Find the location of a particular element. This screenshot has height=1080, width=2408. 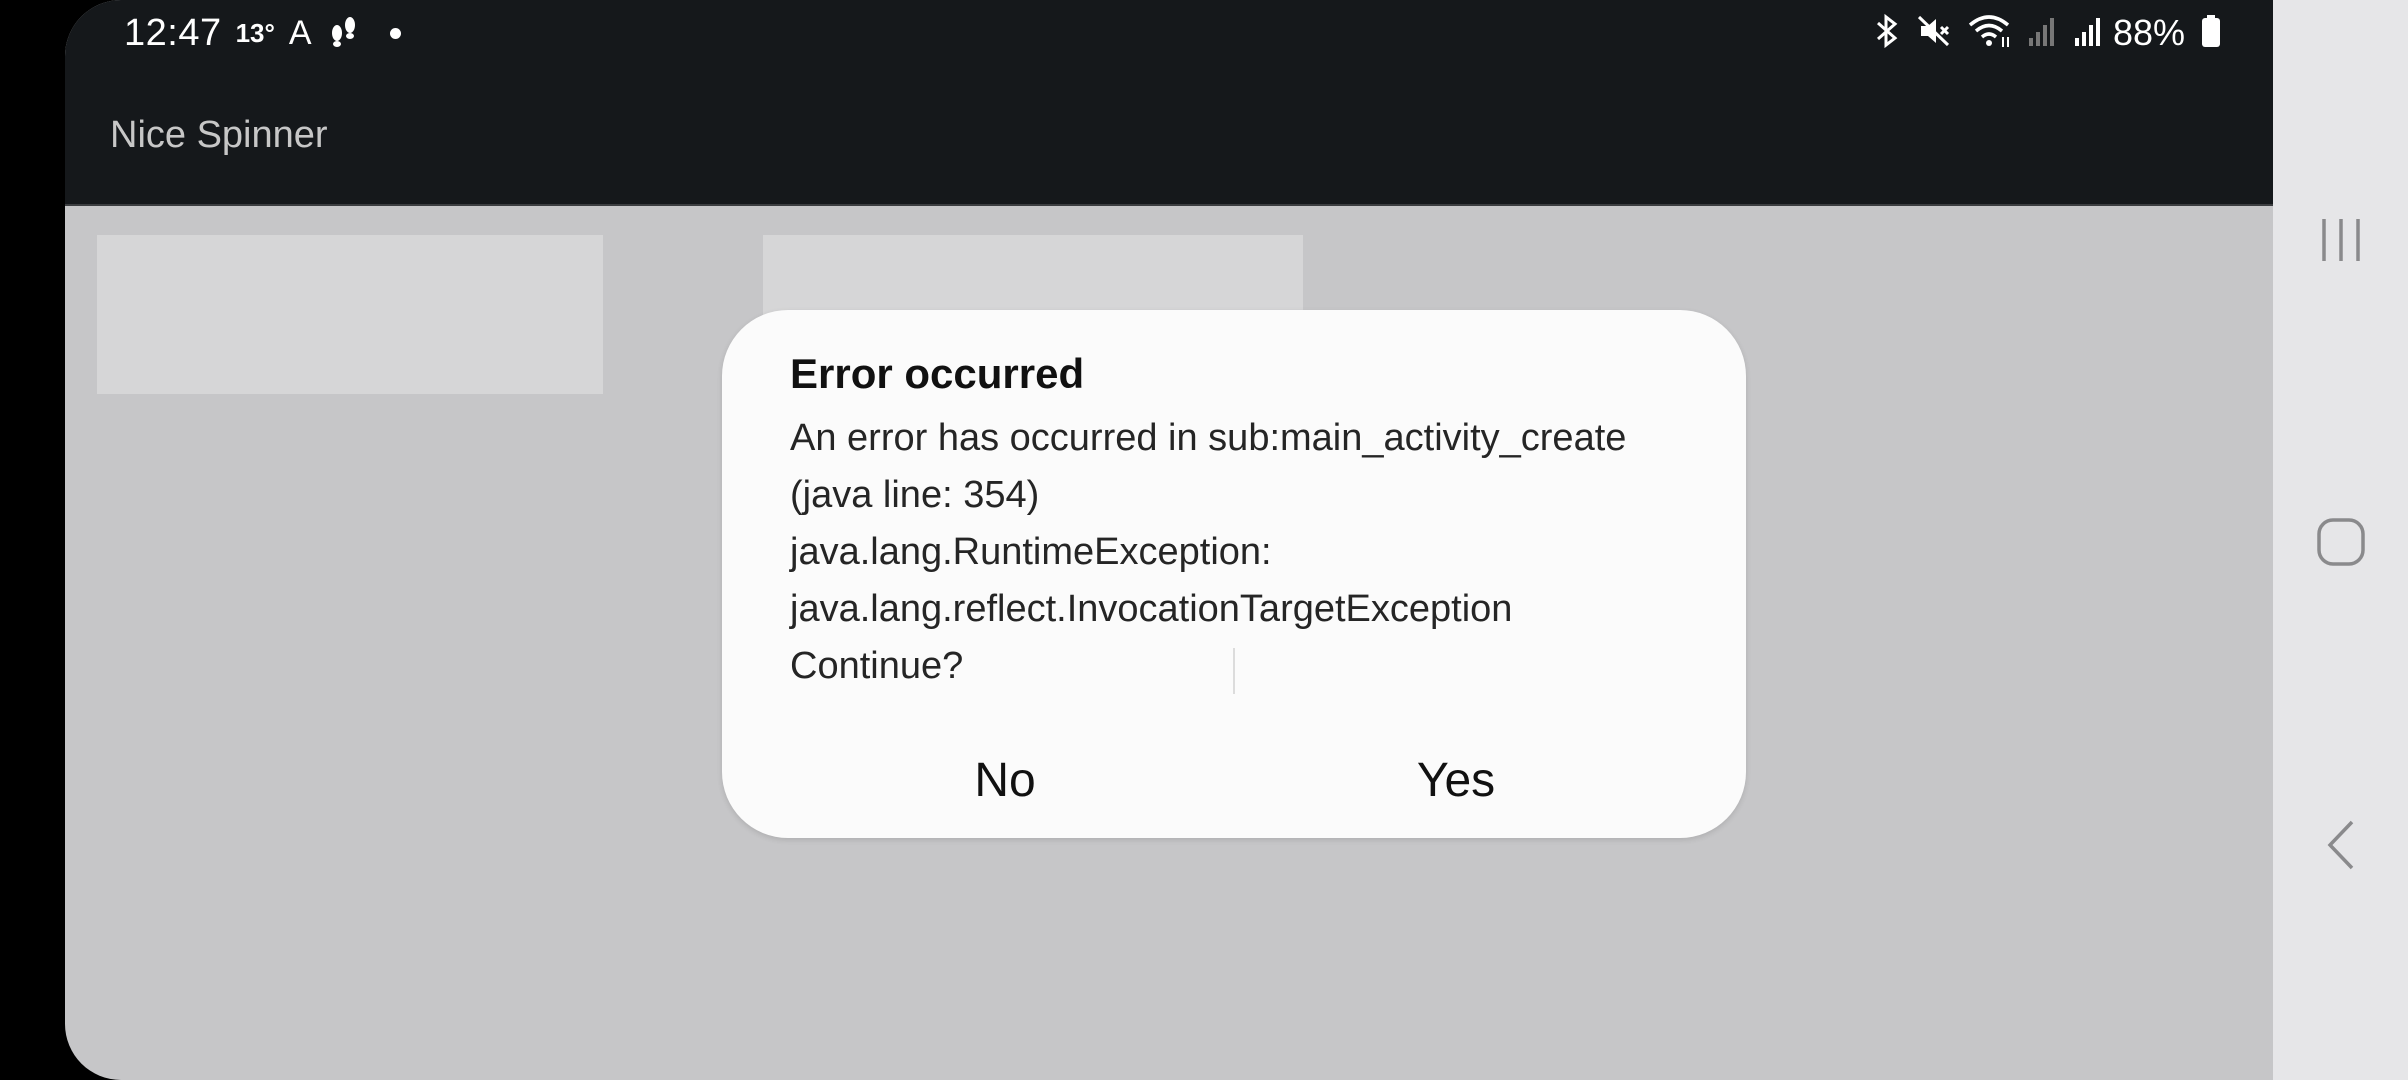

status-left: 12:47 13° A is located at coordinates (262, 33).